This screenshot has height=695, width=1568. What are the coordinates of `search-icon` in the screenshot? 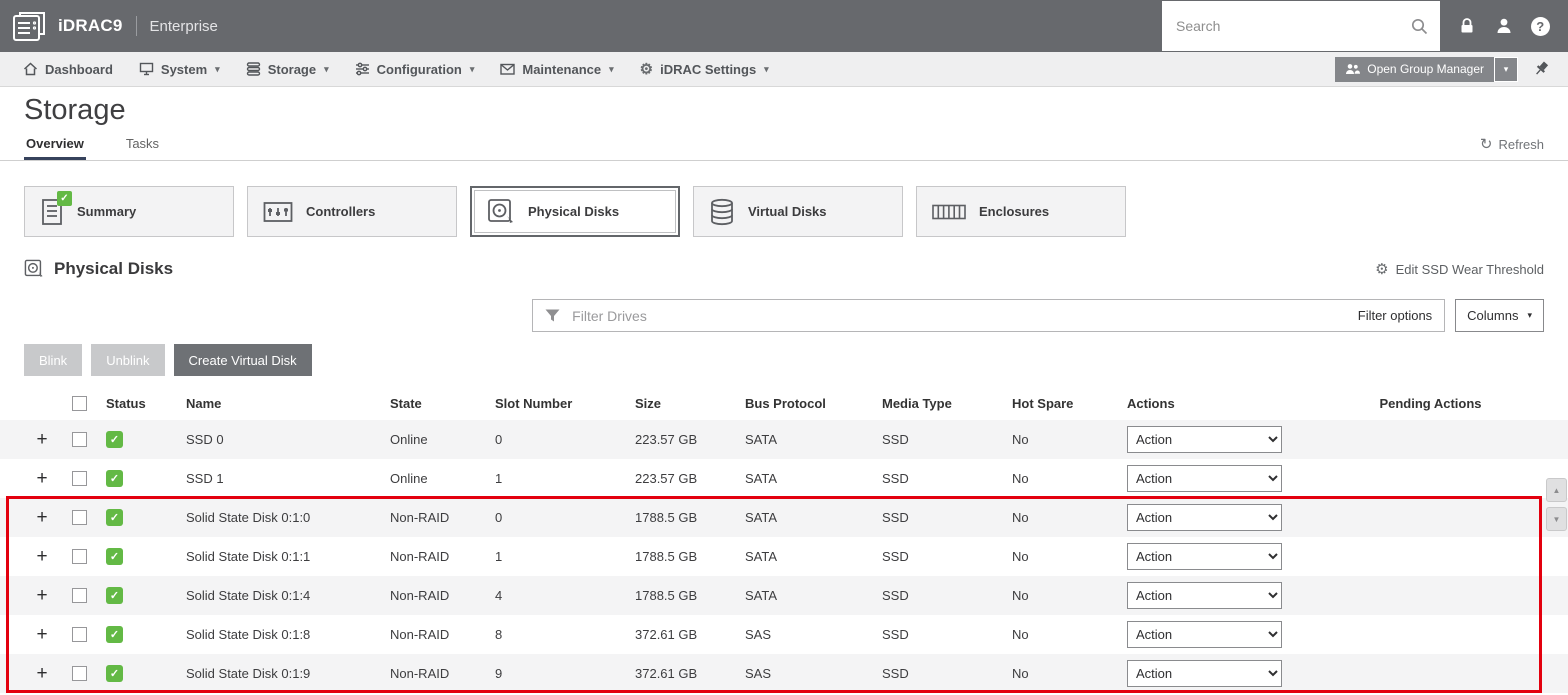 It's located at (1419, 26).